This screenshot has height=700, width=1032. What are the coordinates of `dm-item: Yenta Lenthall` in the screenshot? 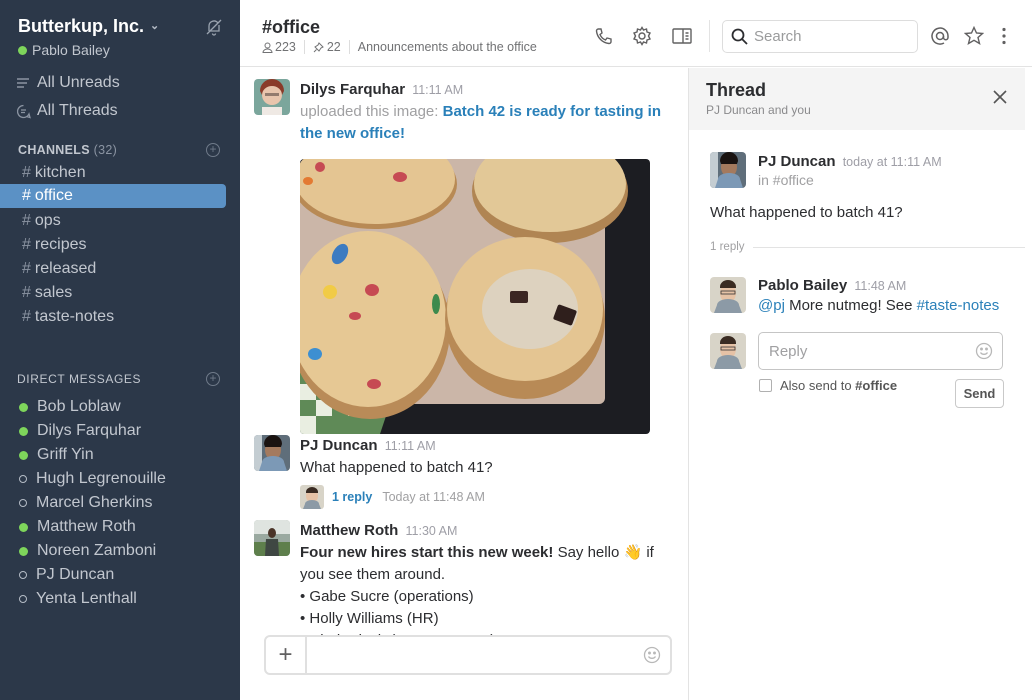 It's located at (78, 599).